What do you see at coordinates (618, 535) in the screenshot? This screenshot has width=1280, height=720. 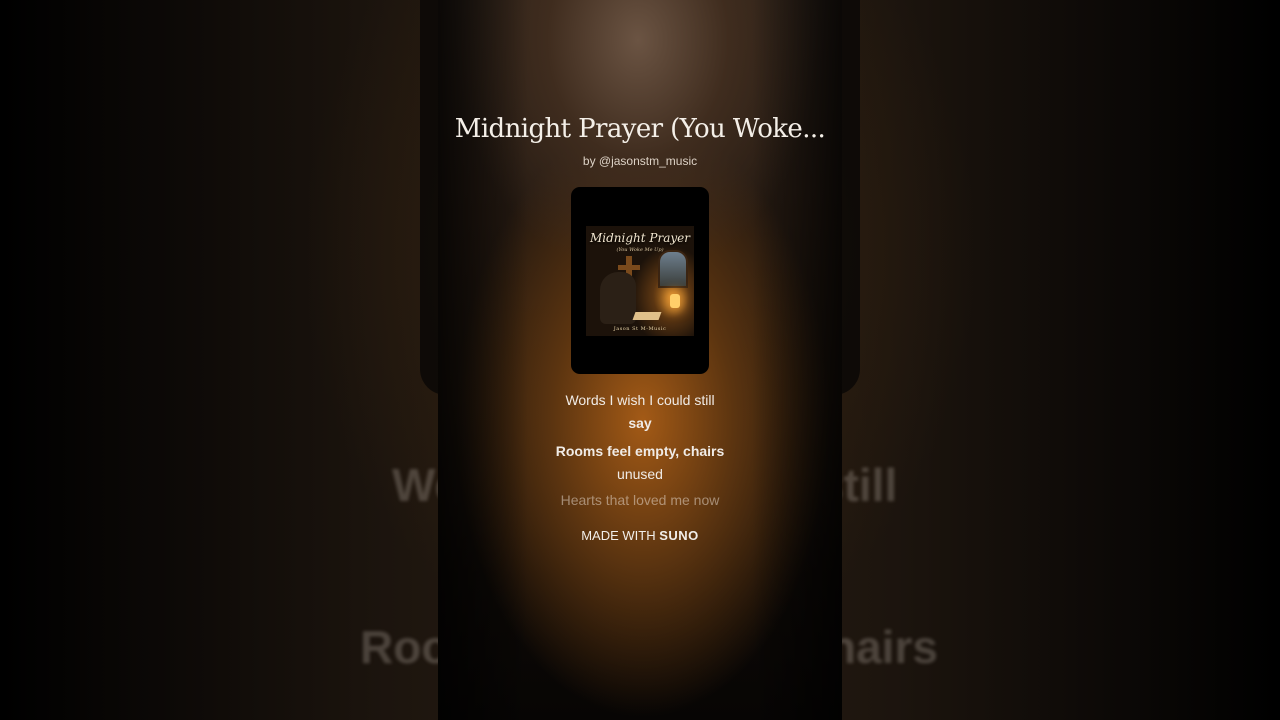 I see `made-with-prefix: MADE WITH` at bounding box center [618, 535].